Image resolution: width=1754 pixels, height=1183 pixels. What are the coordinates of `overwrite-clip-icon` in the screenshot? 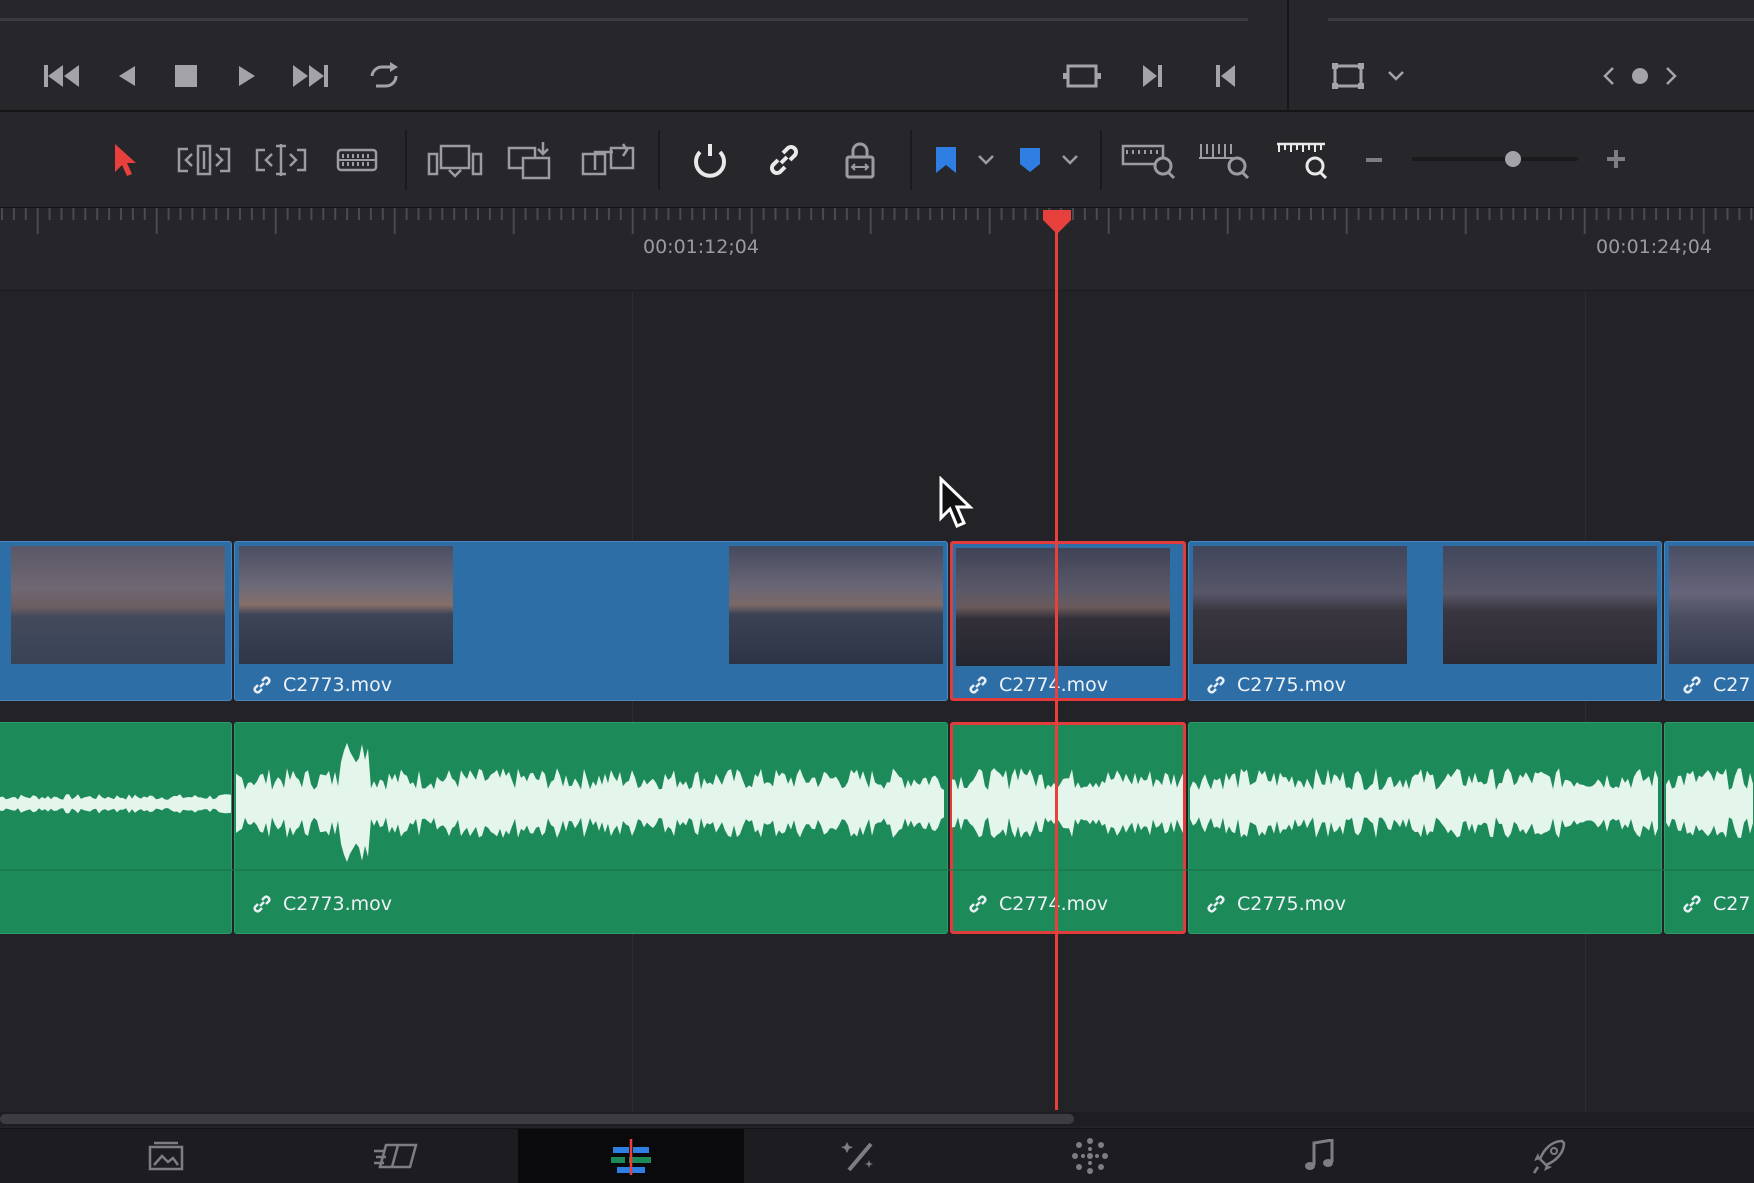 It's located at (530, 160).